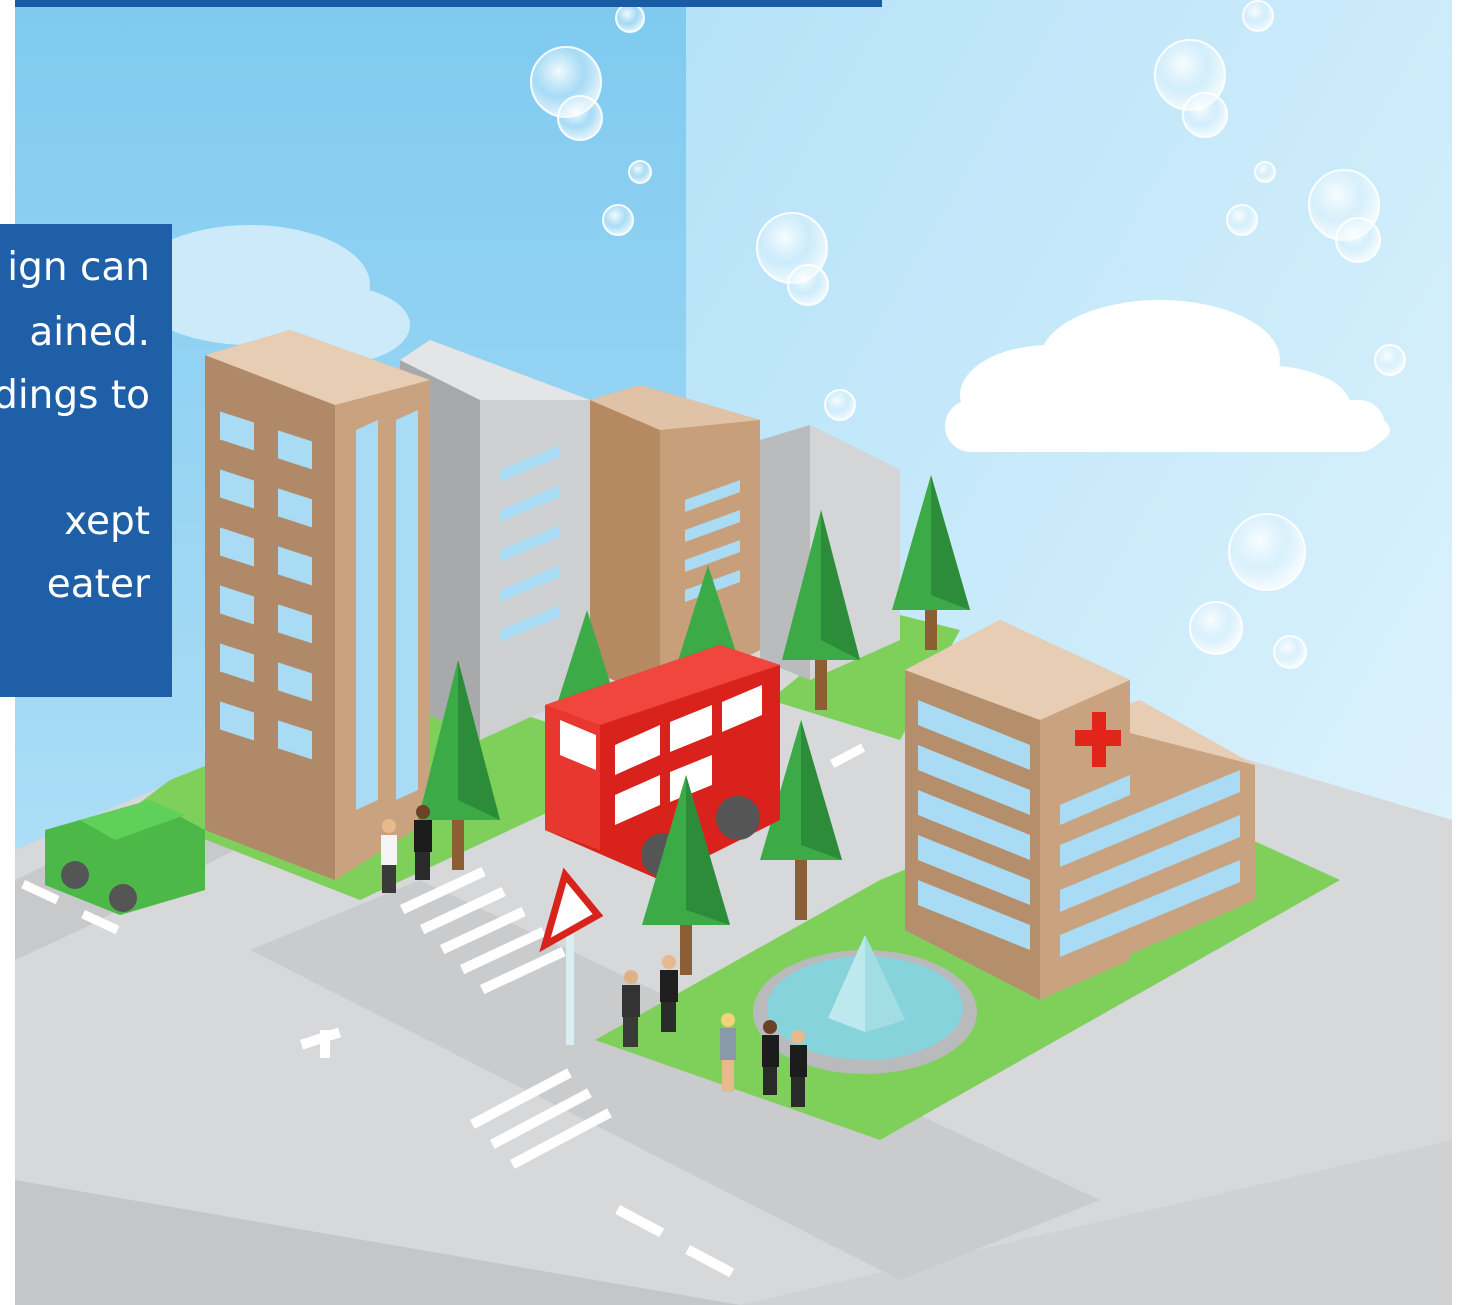  What do you see at coordinates (89, 332) in the screenshot?
I see `text-line: ained.` at bounding box center [89, 332].